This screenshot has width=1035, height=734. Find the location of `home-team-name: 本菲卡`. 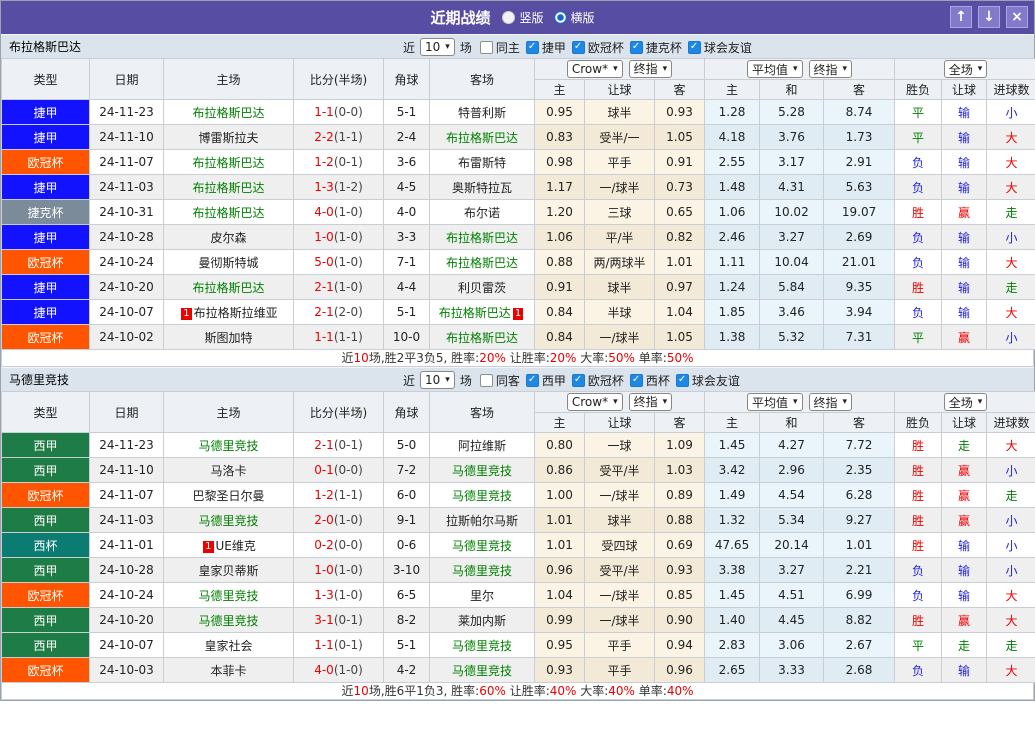

home-team-name: 本菲卡 is located at coordinates (228, 671).